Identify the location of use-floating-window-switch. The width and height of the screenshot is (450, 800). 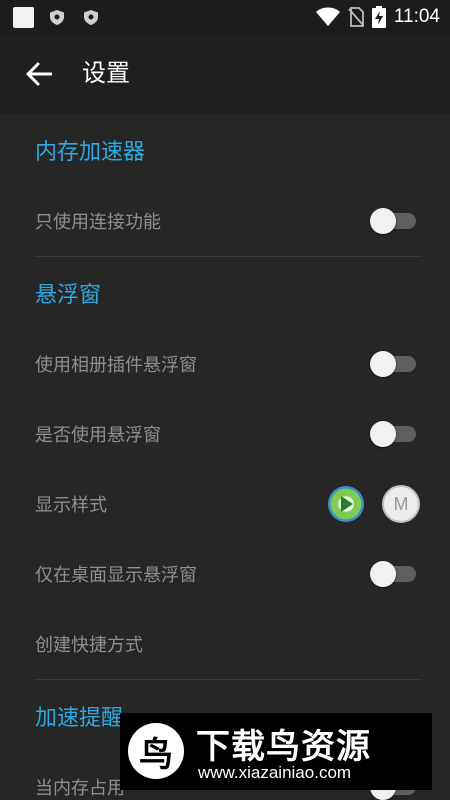
(395, 434).